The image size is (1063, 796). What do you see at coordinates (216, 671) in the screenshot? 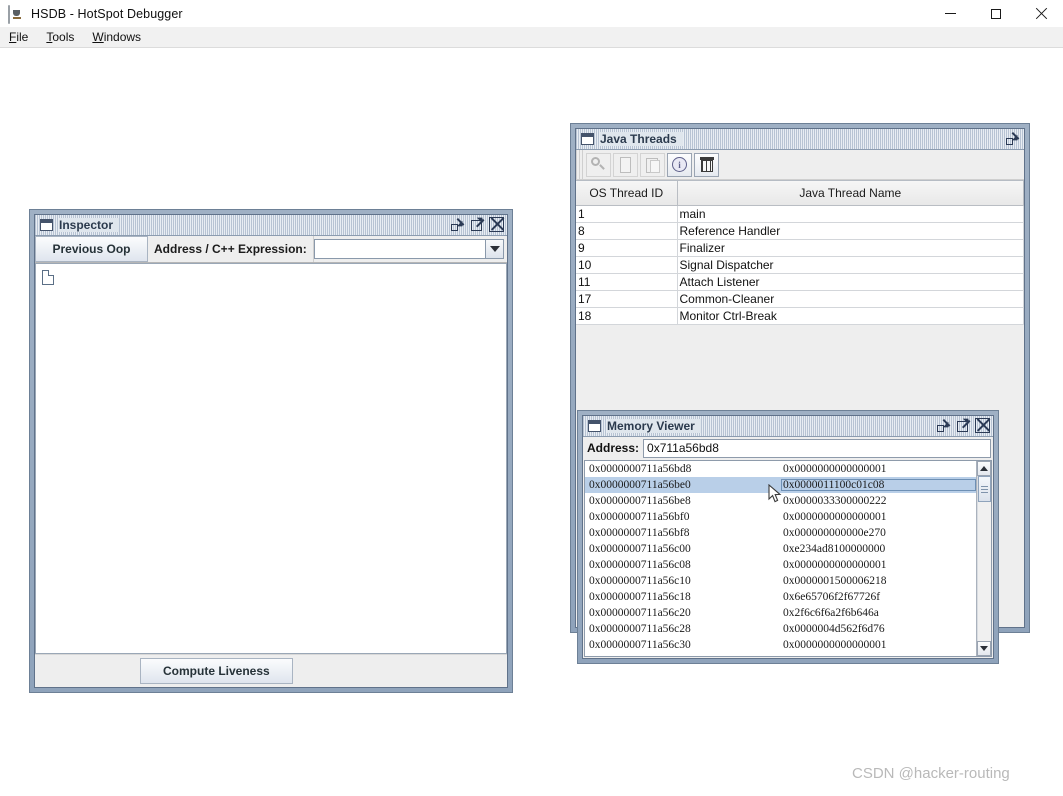
I see `compute-liveness-button: Compute Liveness` at bounding box center [216, 671].